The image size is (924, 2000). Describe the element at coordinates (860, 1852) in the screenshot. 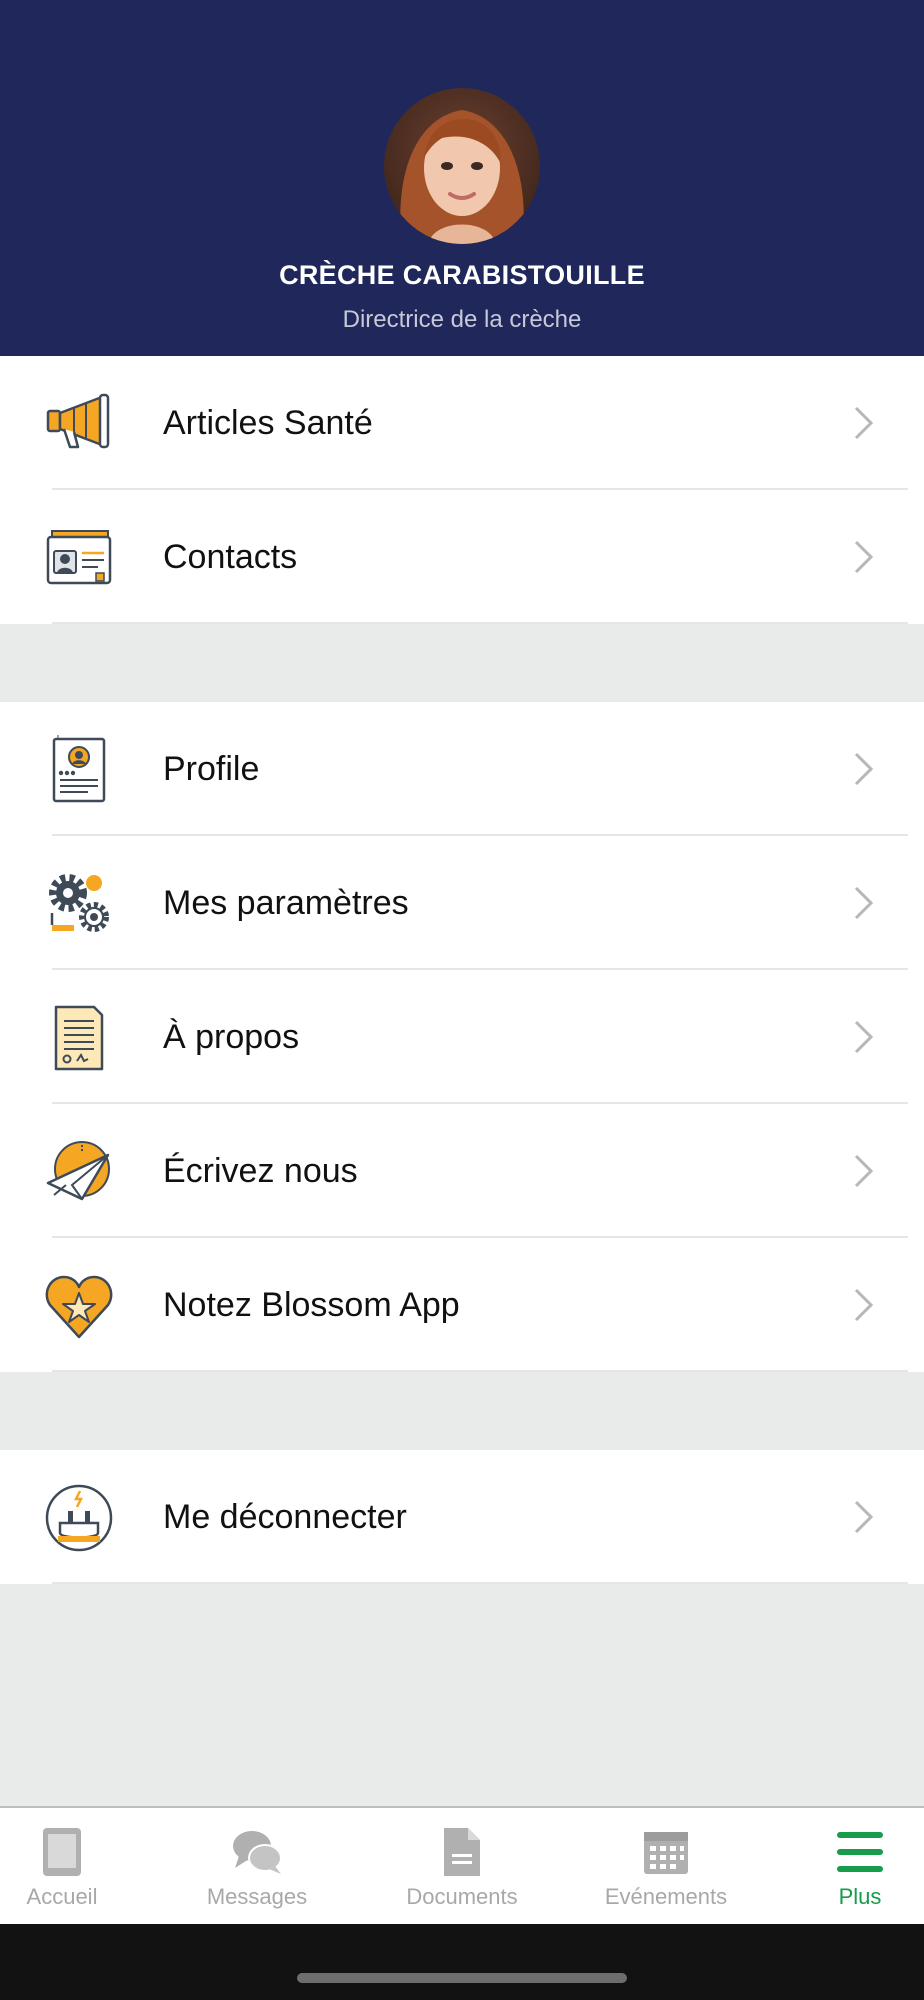

I see `hamburger-menu-icon` at that location.